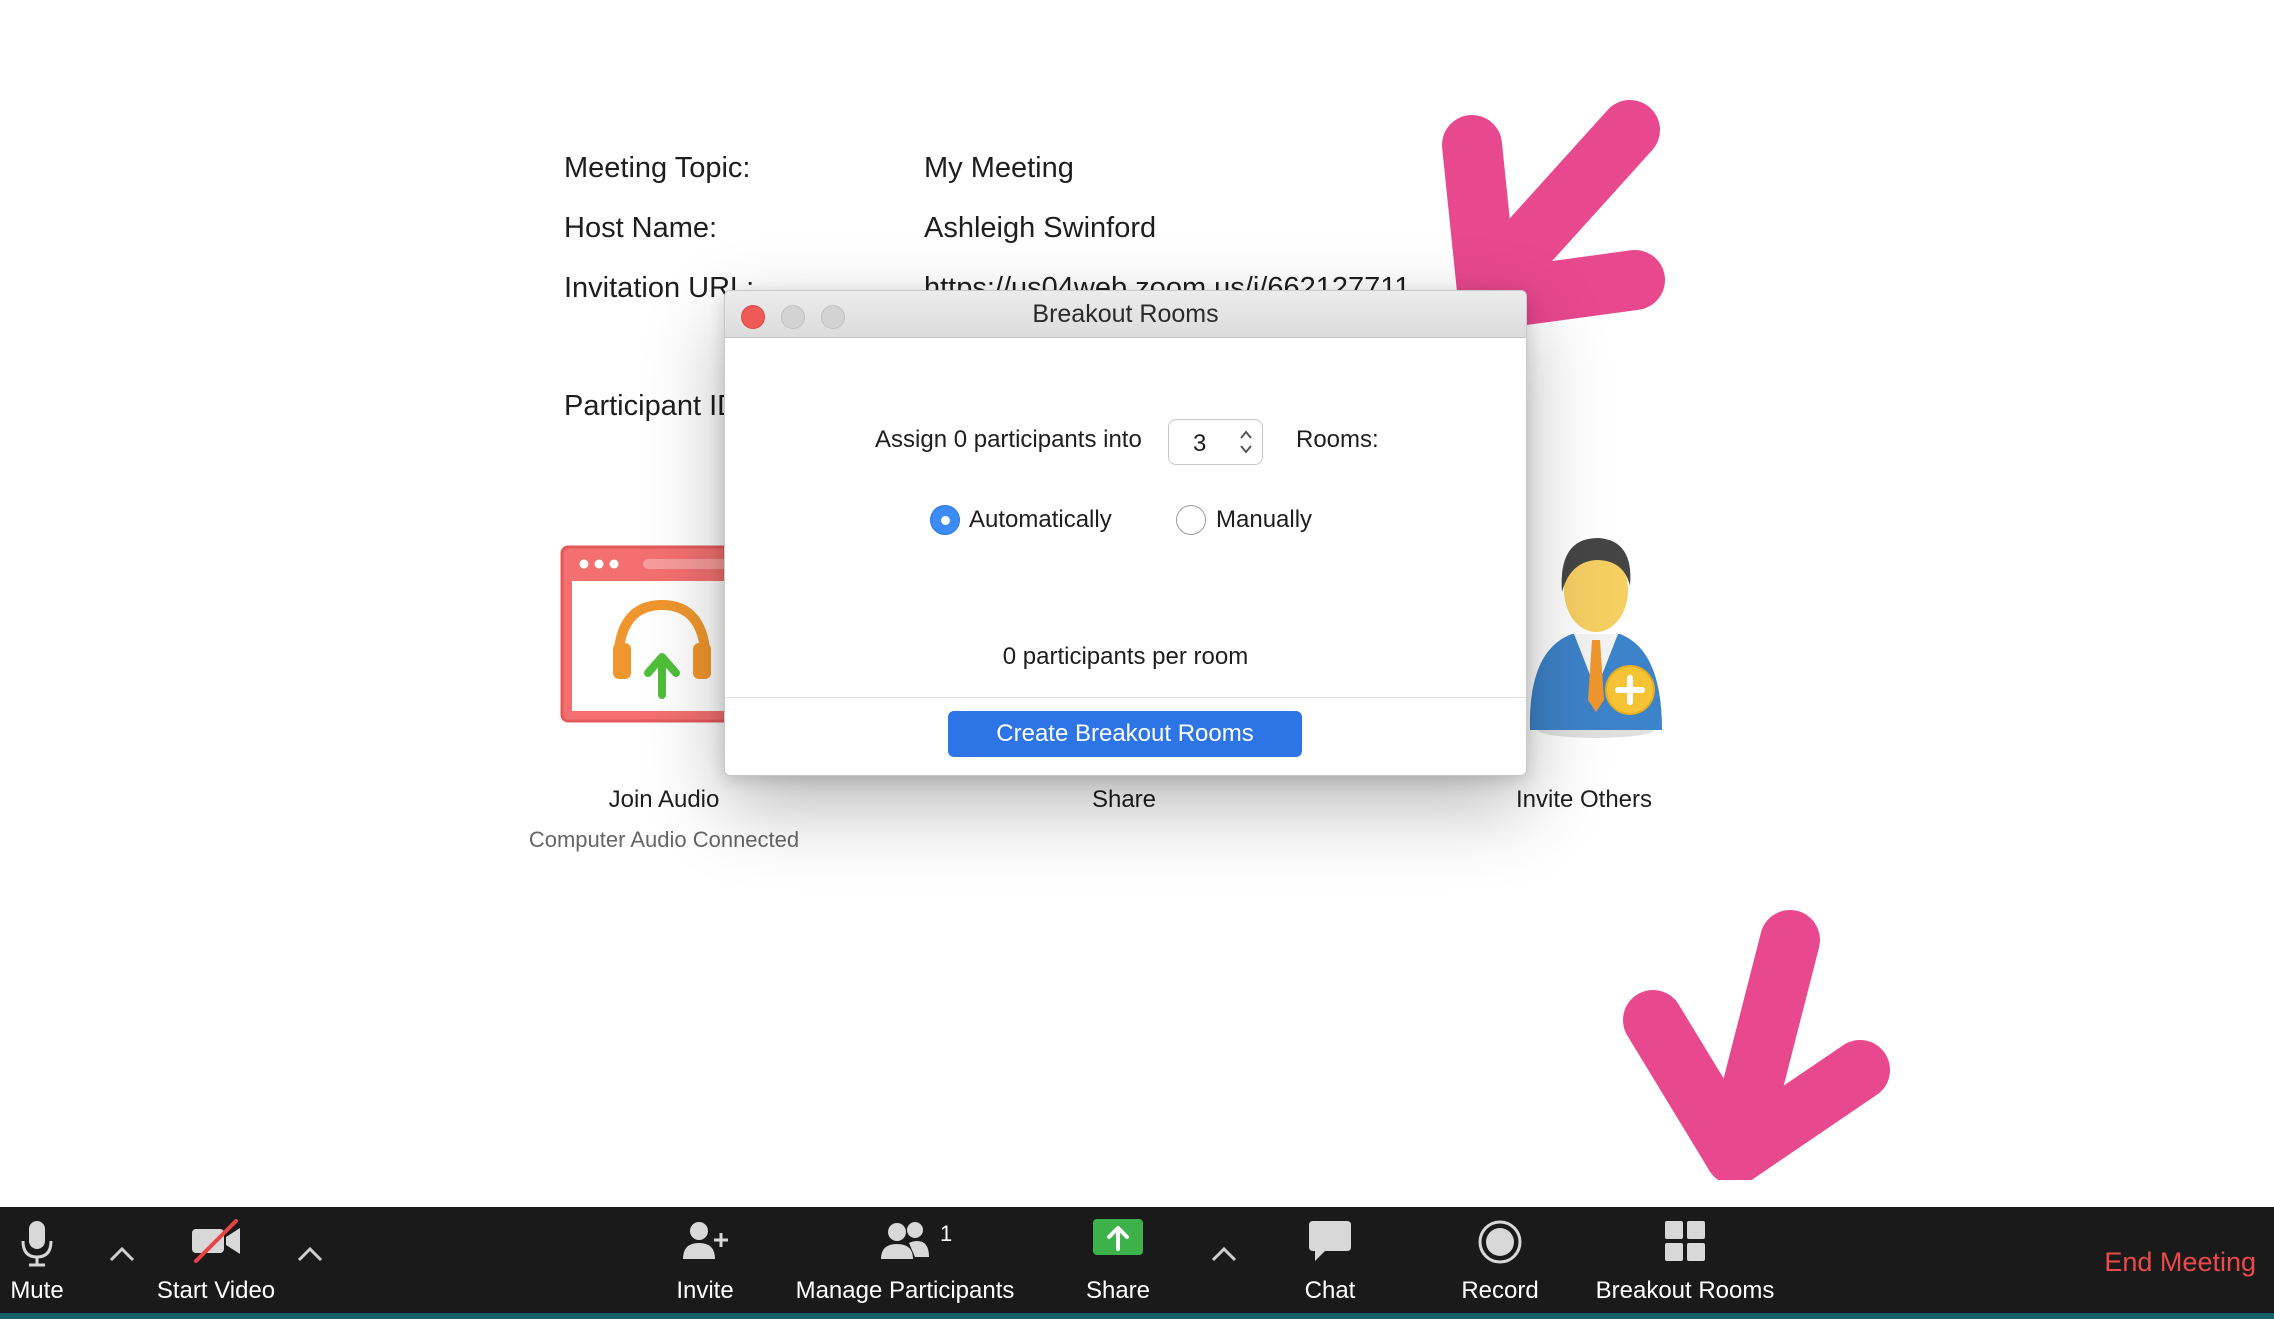 The image size is (2274, 1319). I want to click on manage-participants-button: 1 Manage Participants, so click(905, 1263).